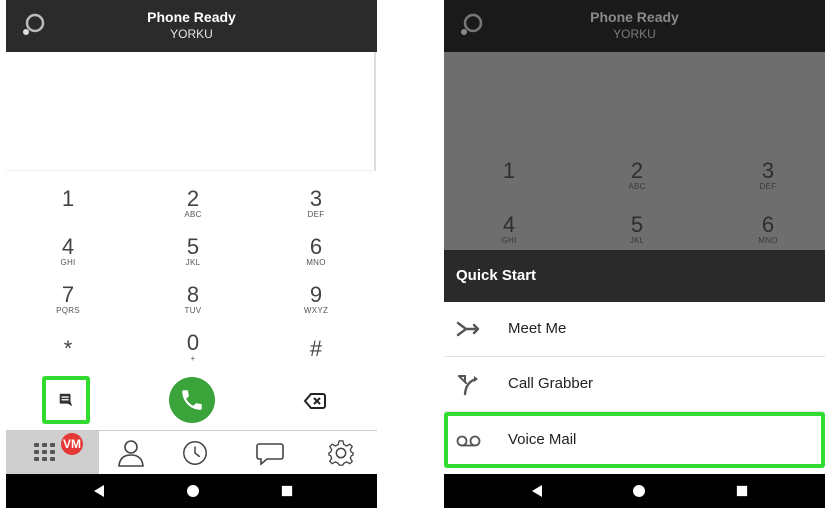 The width and height of the screenshot is (825, 508). Describe the element at coordinates (551, 383) in the screenshot. I see `menu-item-label: Call Grabber` at that location.